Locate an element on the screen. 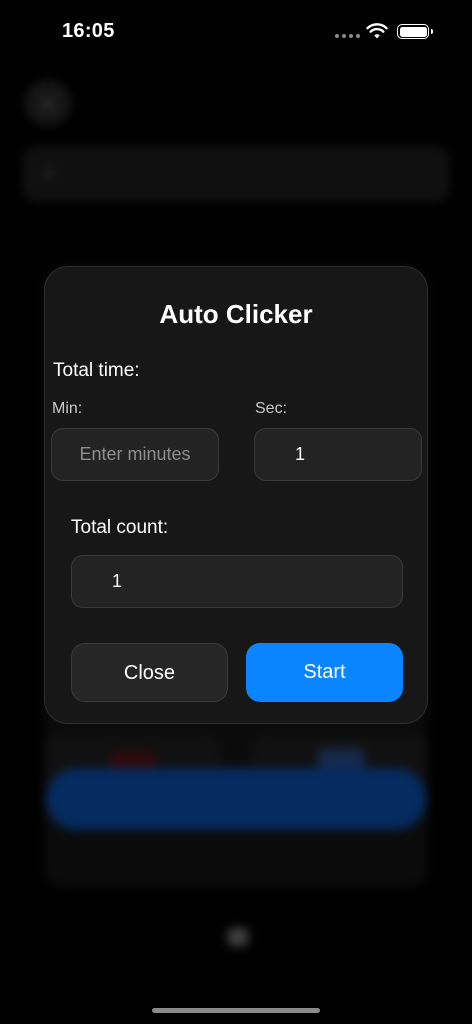 The image size is (472, 1024). home-indicator is located at coordinates (236, 1010).